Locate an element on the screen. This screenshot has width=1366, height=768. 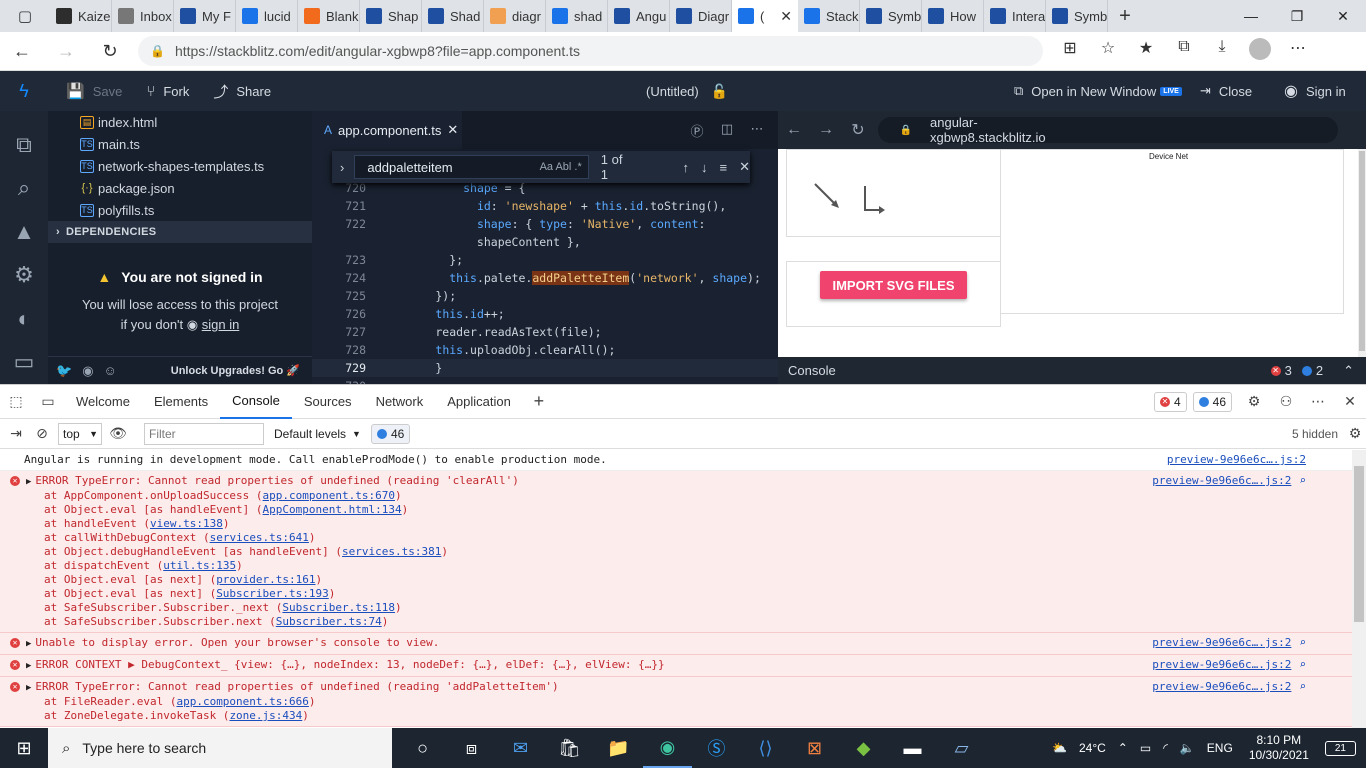
file-explorer-icon: 📁 is located at coordinates (618, 748).